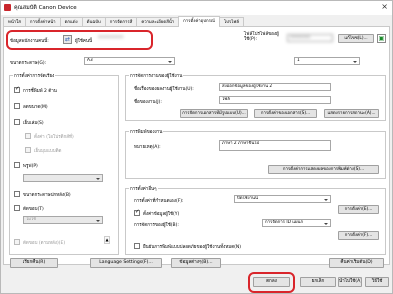 The image size is (393, 294). I want to click on window-title: คุณสมบัติ Canon Device, so click(45, 8).